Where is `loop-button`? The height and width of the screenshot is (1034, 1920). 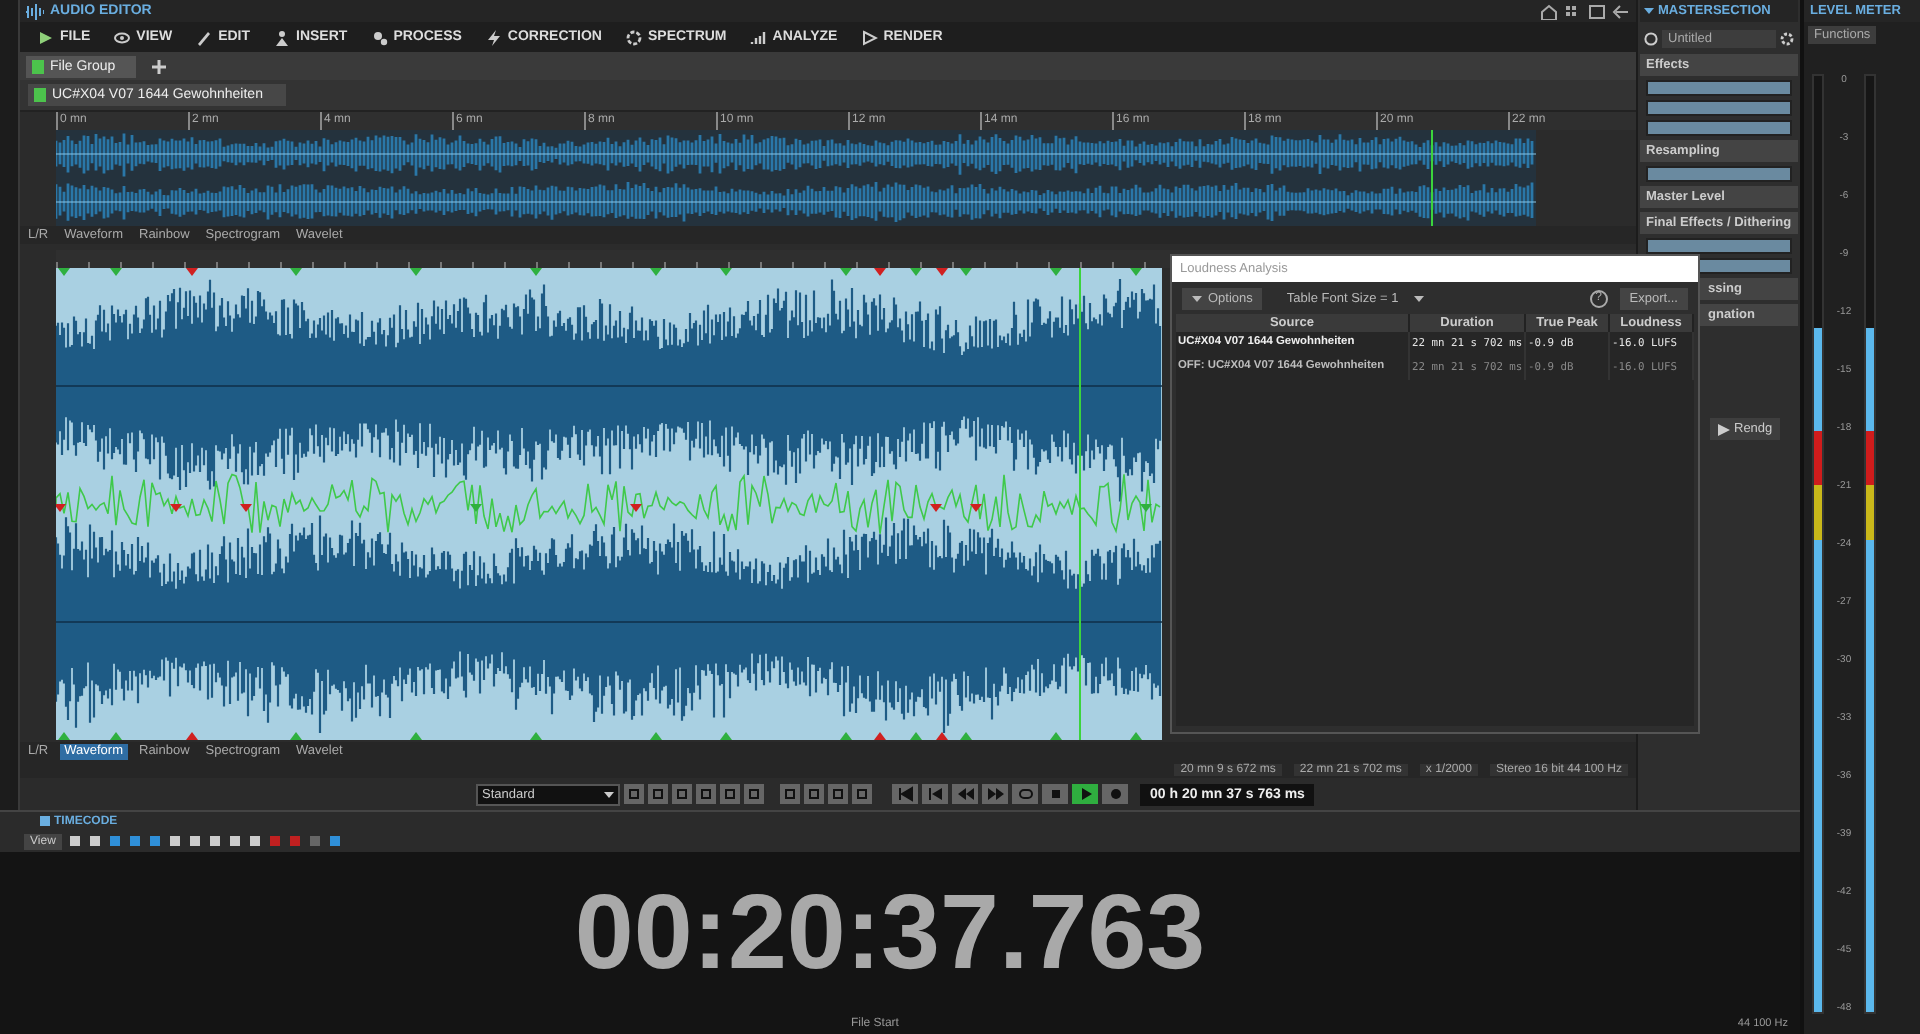
loop-button is located at coordinates (1025, 794).